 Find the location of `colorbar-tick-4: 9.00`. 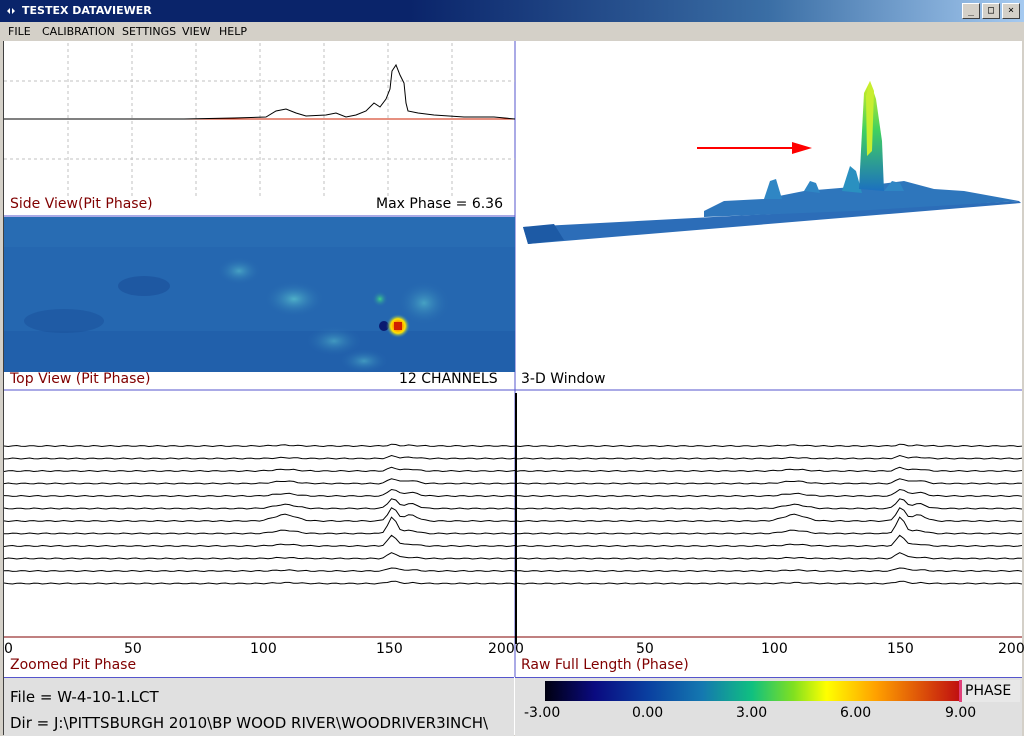

colorbar-tick-4: 9.00 is located at coordinates (961, 713).